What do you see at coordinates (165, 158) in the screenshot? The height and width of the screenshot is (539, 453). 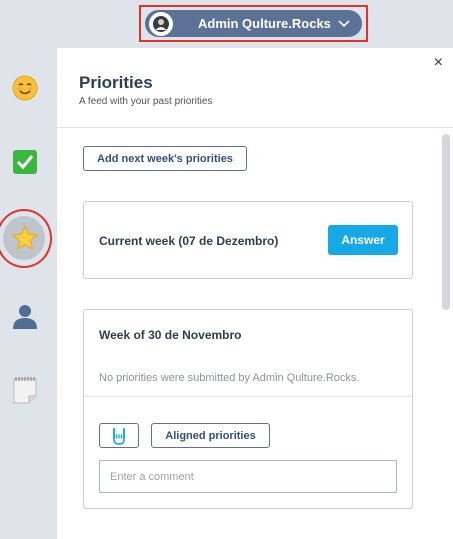 I see `add-priorities-button: Add next week's priorities` at bounding box center [165, 158].